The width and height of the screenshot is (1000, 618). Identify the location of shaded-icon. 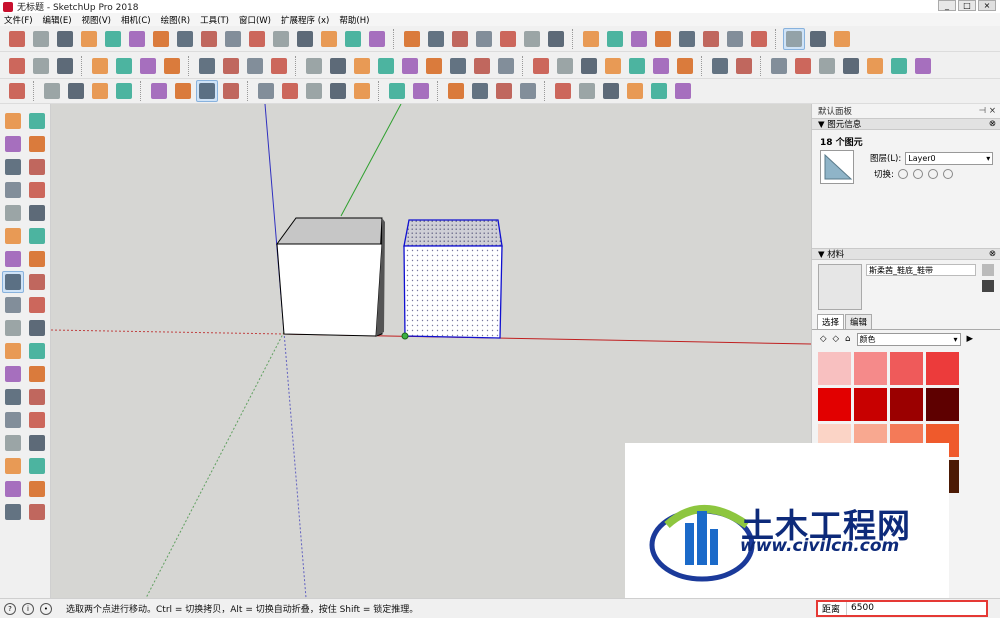
(434, 66).